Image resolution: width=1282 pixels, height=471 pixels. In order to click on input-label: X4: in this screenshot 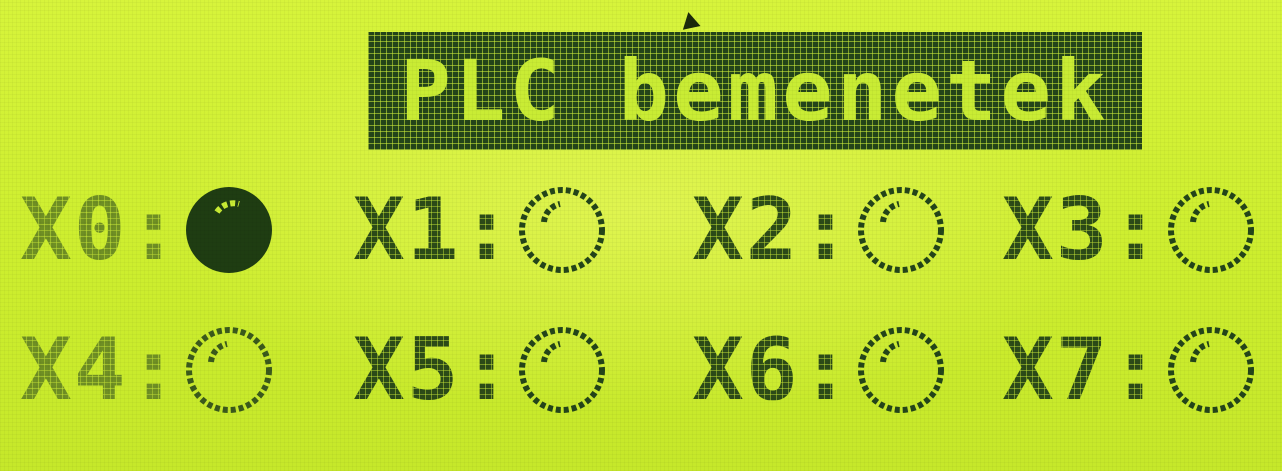, I will do `click(101, 370)`.